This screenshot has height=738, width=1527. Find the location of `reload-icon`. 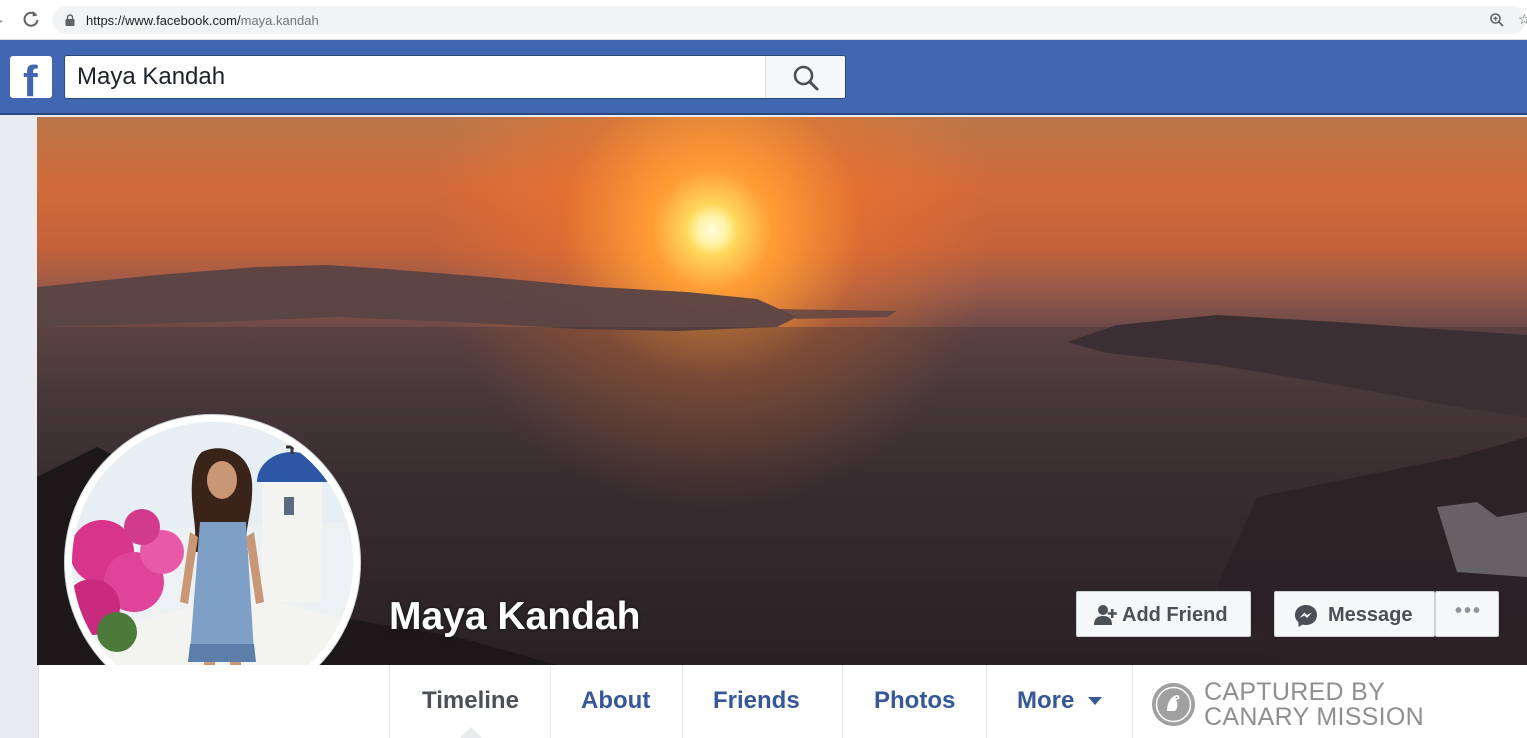

reload-icon is located at coordinates (31, 19).